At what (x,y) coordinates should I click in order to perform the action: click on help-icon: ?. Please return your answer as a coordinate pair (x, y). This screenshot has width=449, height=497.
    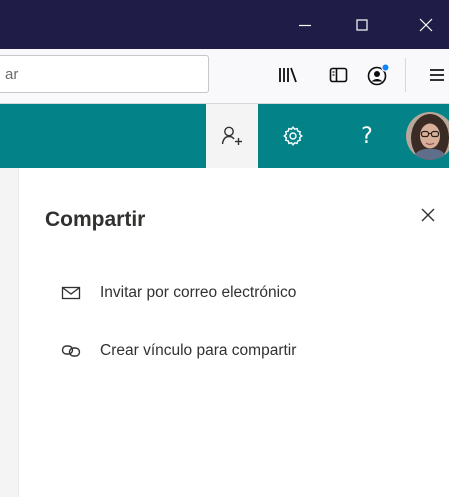
    Looking at the image, I should click on (367, 136).